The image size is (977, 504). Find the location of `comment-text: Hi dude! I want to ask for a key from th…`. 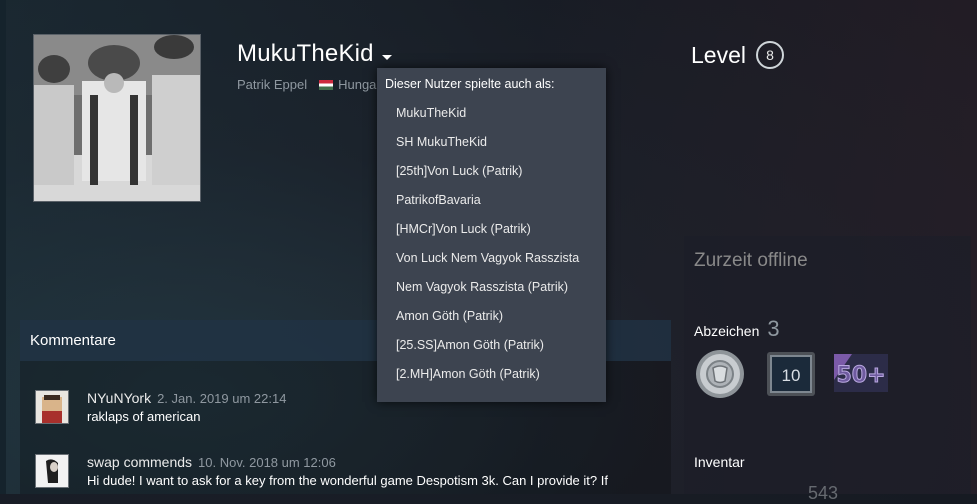

comment-text: Hi dude! I want to ask for a key from th… is located at coordinates (347, 480).